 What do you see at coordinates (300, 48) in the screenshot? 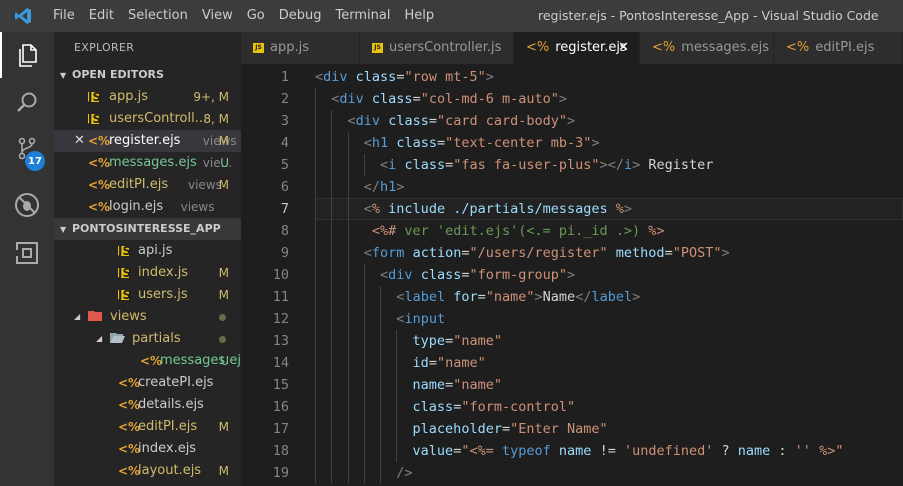
I see `tab-app-js: JS app.js` at bounding box center [300, 48].